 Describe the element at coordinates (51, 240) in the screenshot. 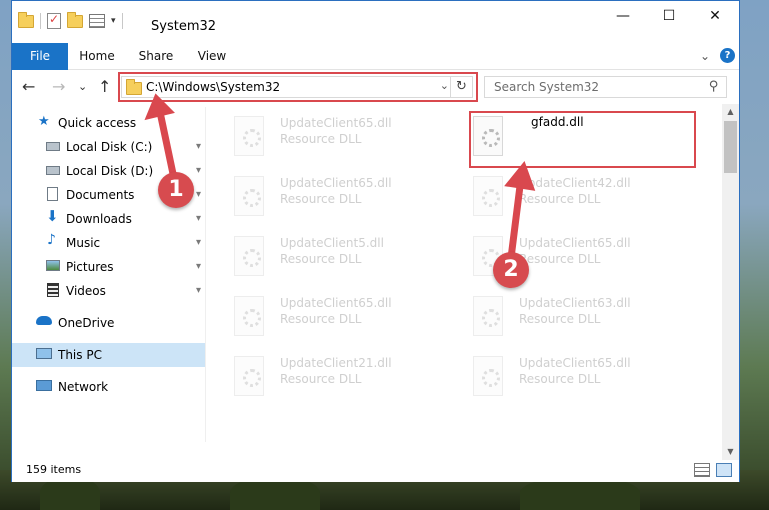

I see `music-icon: ♪` at that location.